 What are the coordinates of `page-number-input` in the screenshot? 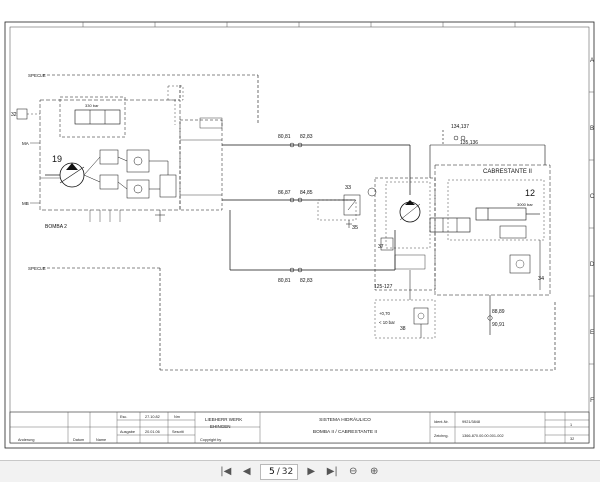 It's located at (269, 471).